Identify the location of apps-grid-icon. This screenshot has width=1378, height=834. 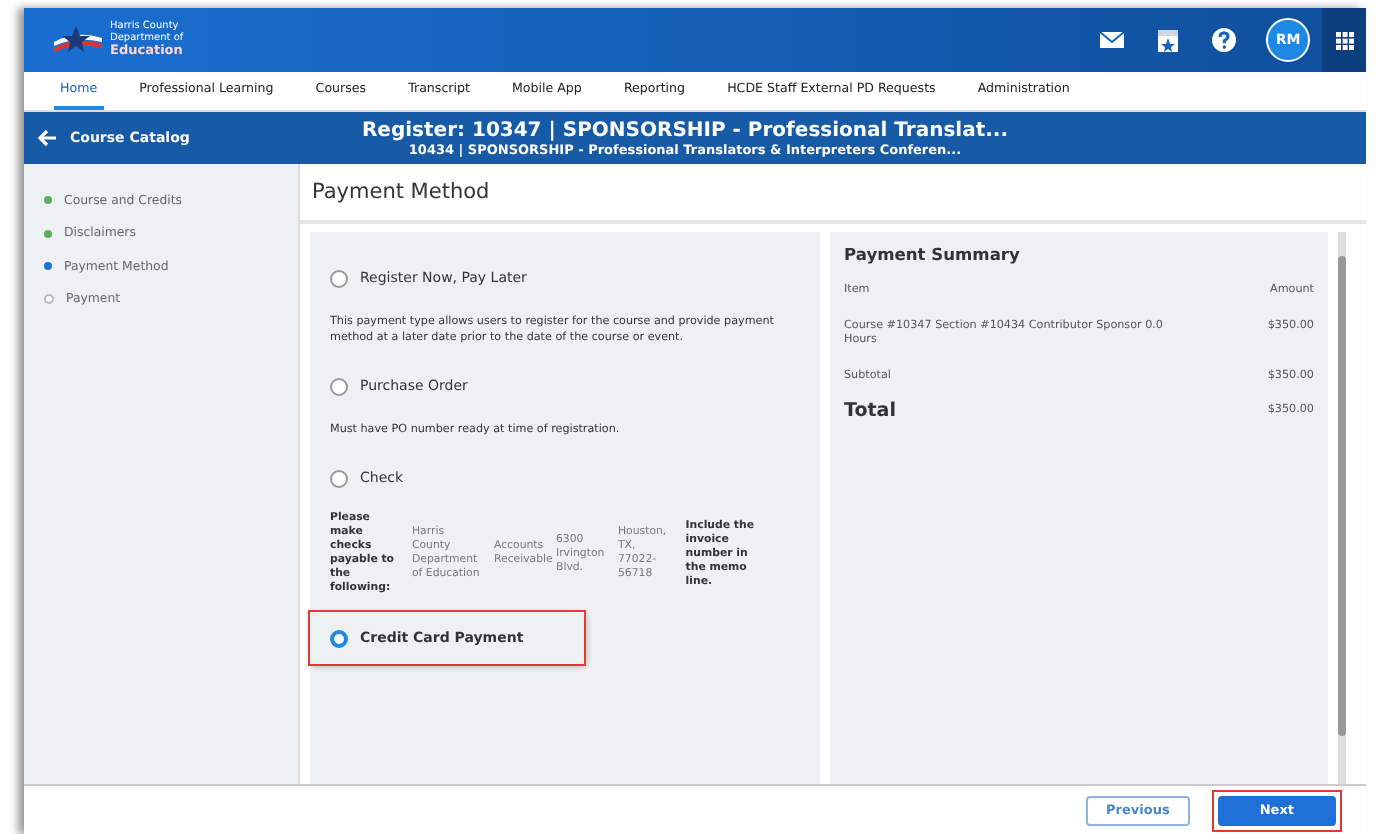
(1344, 40).